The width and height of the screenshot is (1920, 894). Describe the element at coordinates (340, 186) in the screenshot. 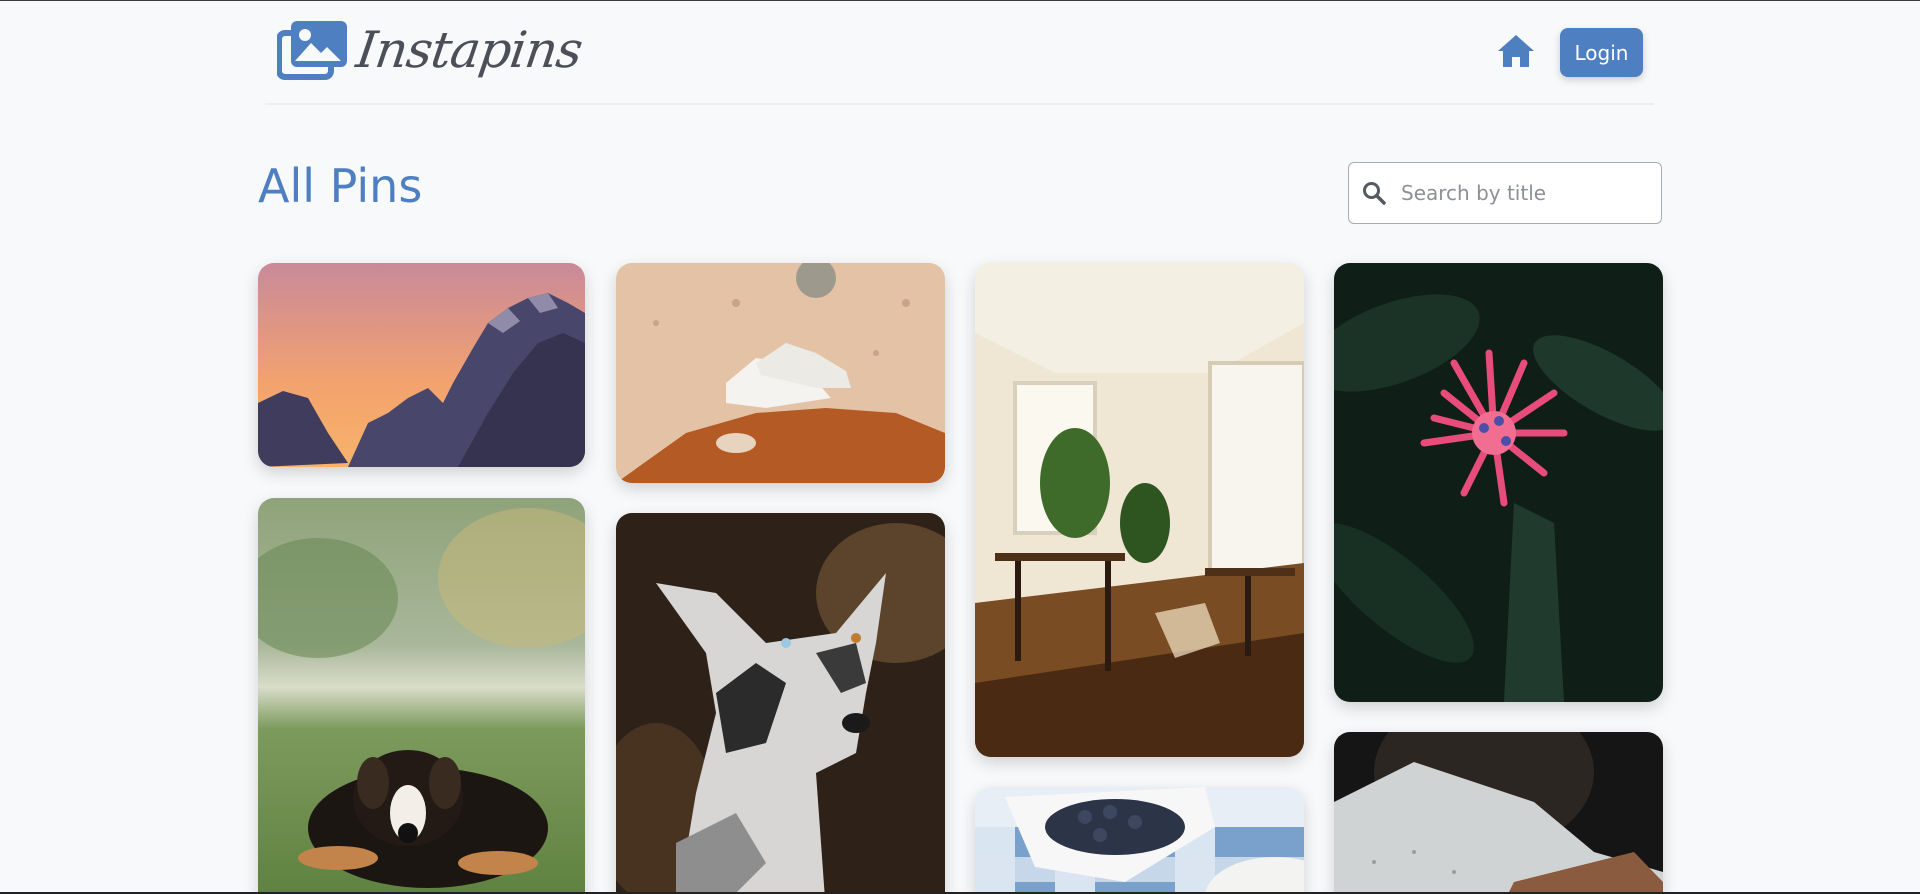

I see `page-title: All Pins` at that location.